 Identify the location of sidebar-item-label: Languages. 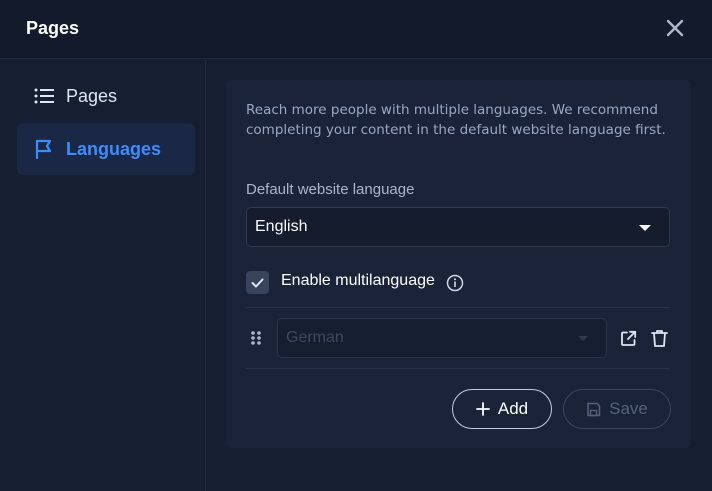
(114, 148).